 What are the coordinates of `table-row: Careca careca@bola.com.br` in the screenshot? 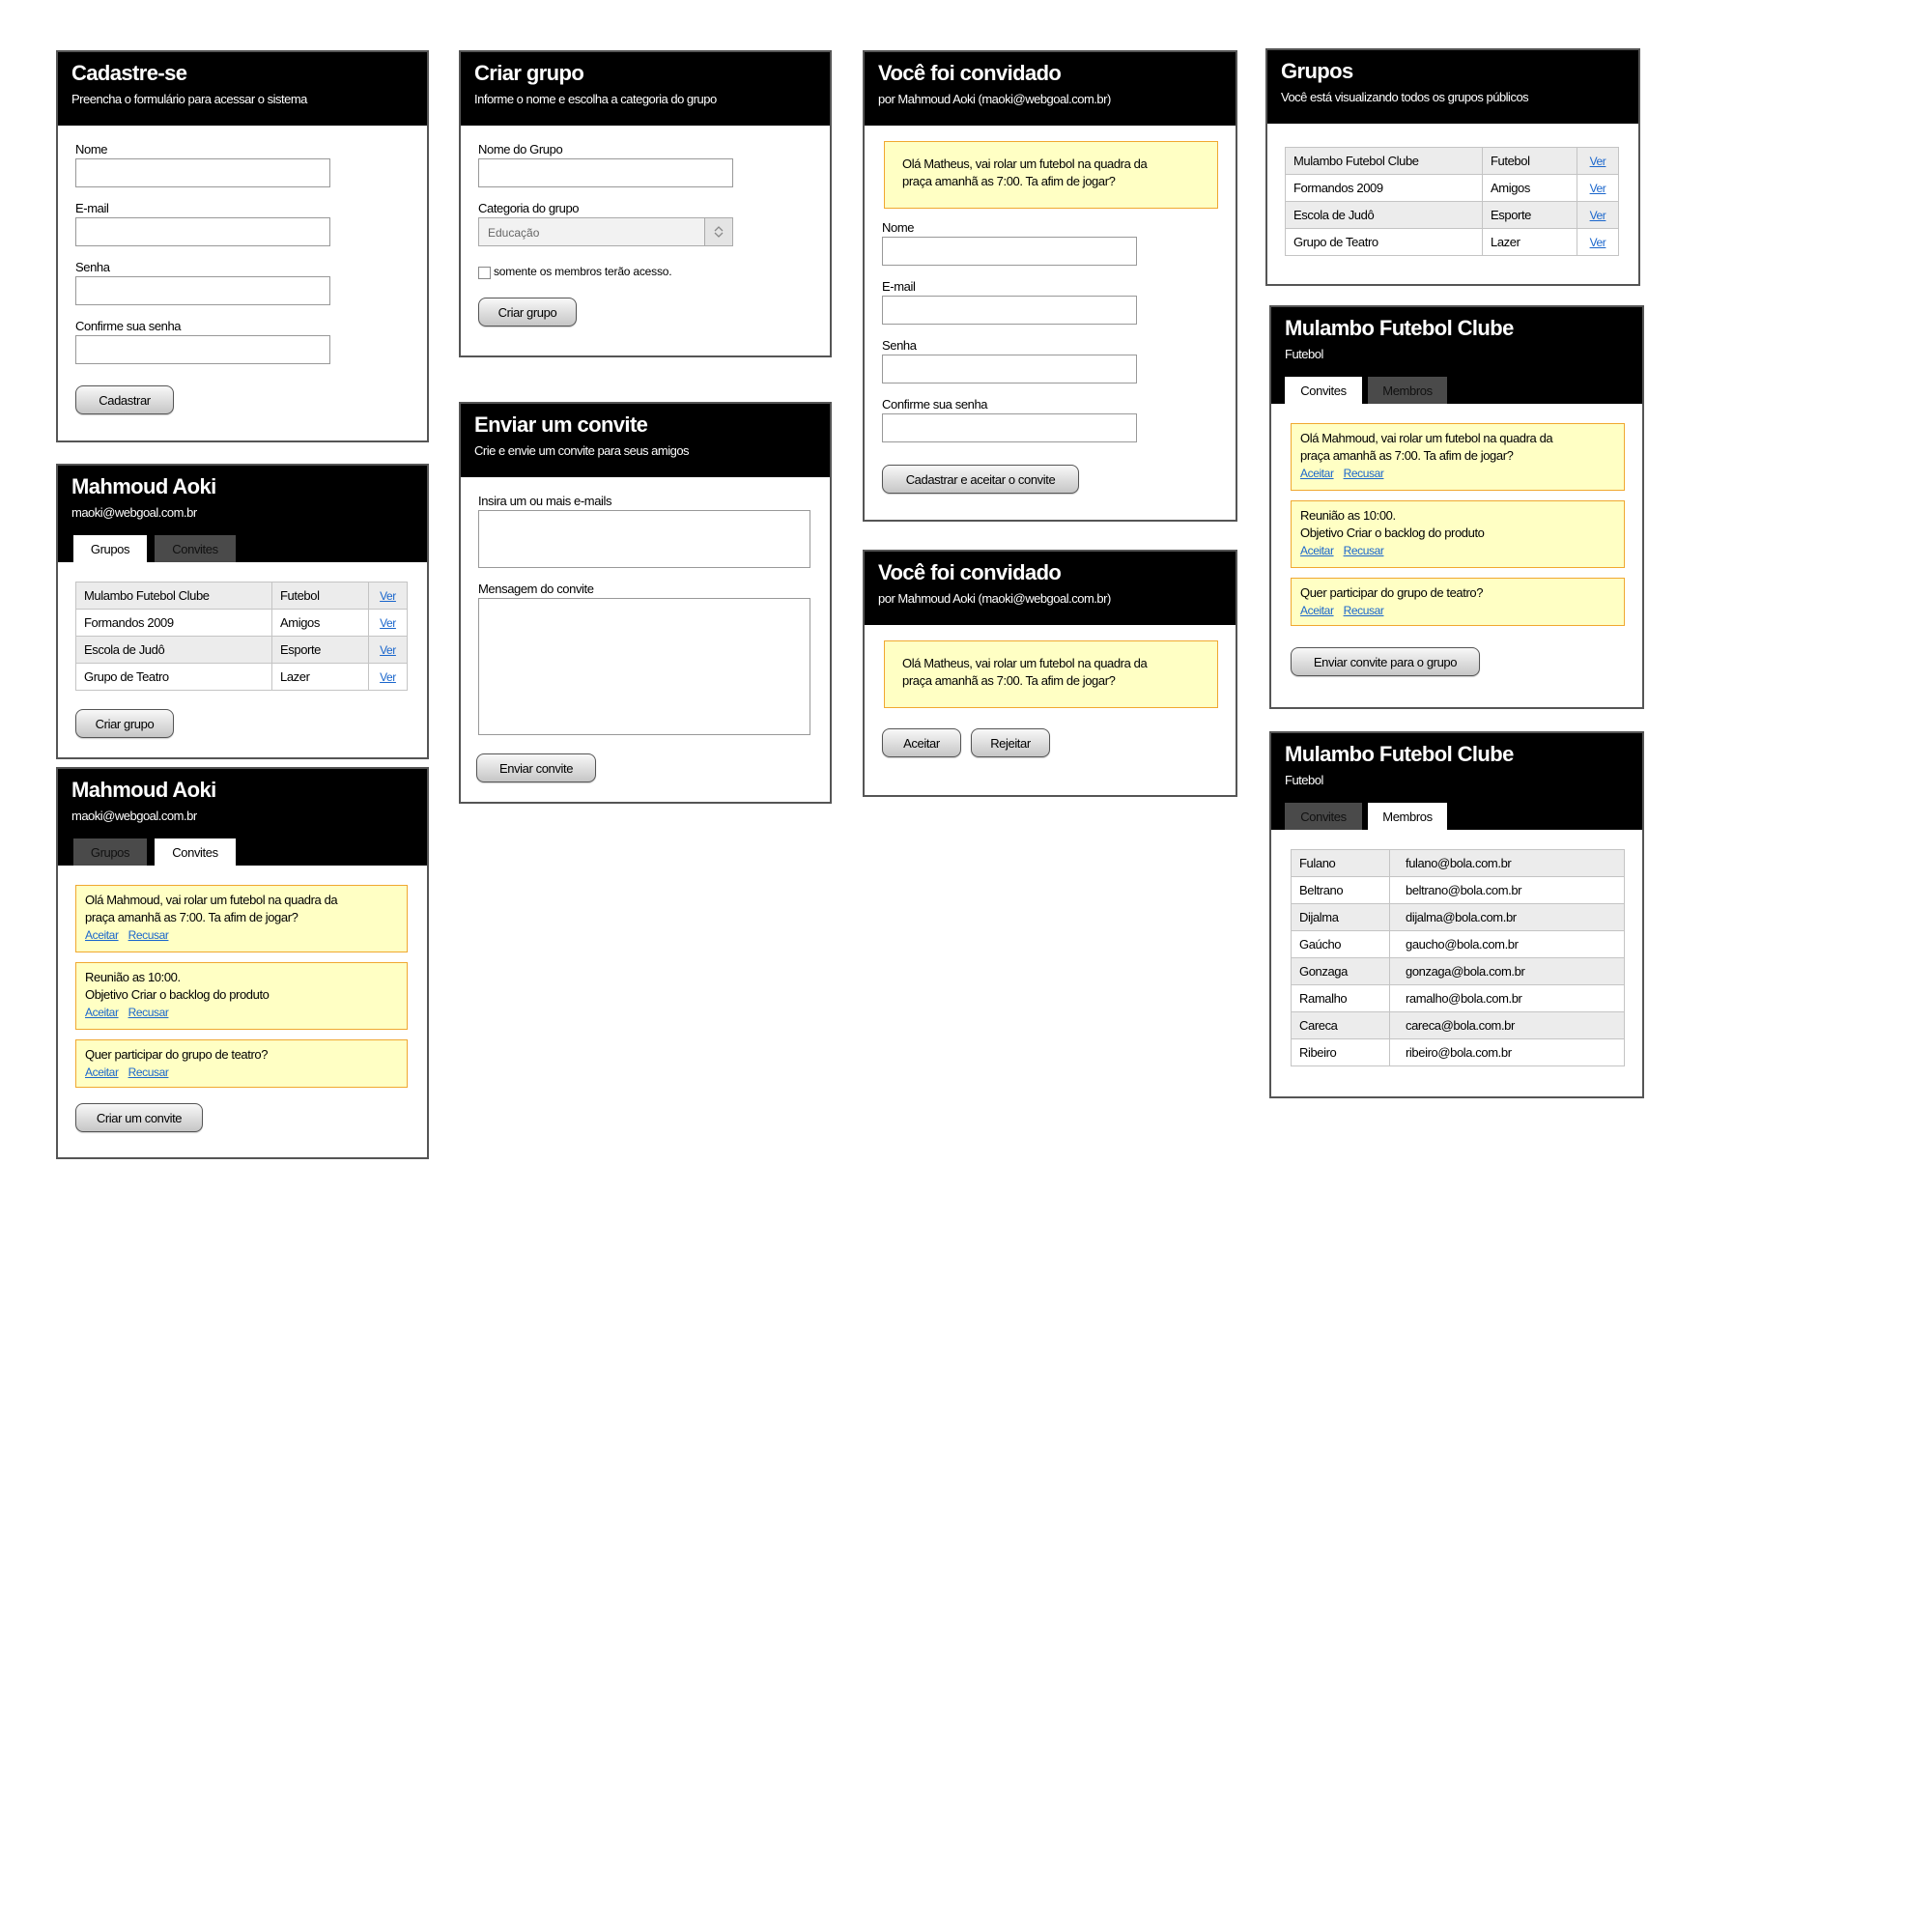 It's located at (1458, 1025).